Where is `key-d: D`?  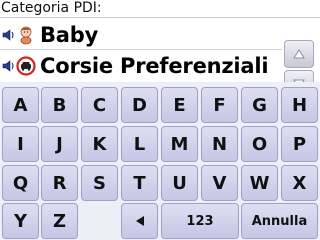 key-d: D is located at coordinates (139, 105).